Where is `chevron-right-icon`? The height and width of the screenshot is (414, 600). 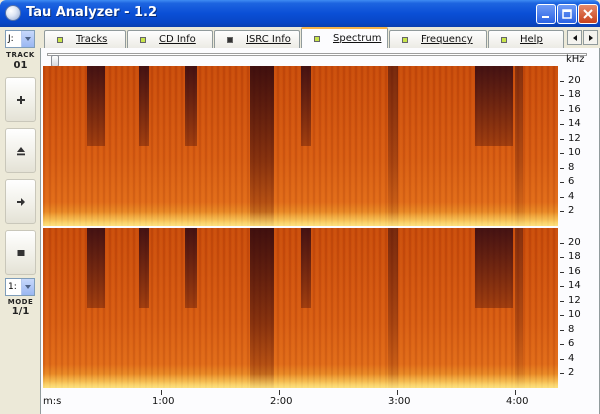 chevron-right-icon is located at coordinates (590, 37).